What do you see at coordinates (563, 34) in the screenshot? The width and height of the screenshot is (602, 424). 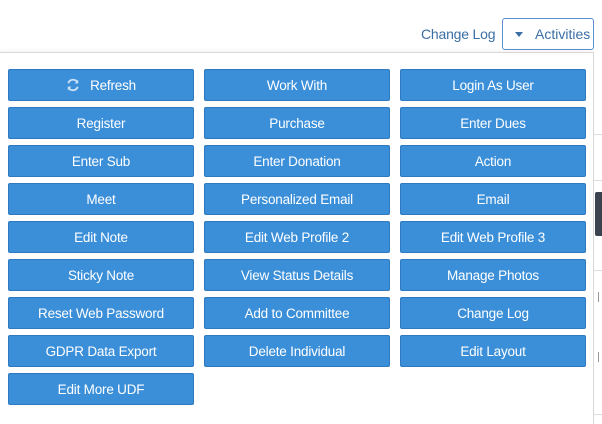 I see `activities-label: Activities` at bounding box center [563, 34].